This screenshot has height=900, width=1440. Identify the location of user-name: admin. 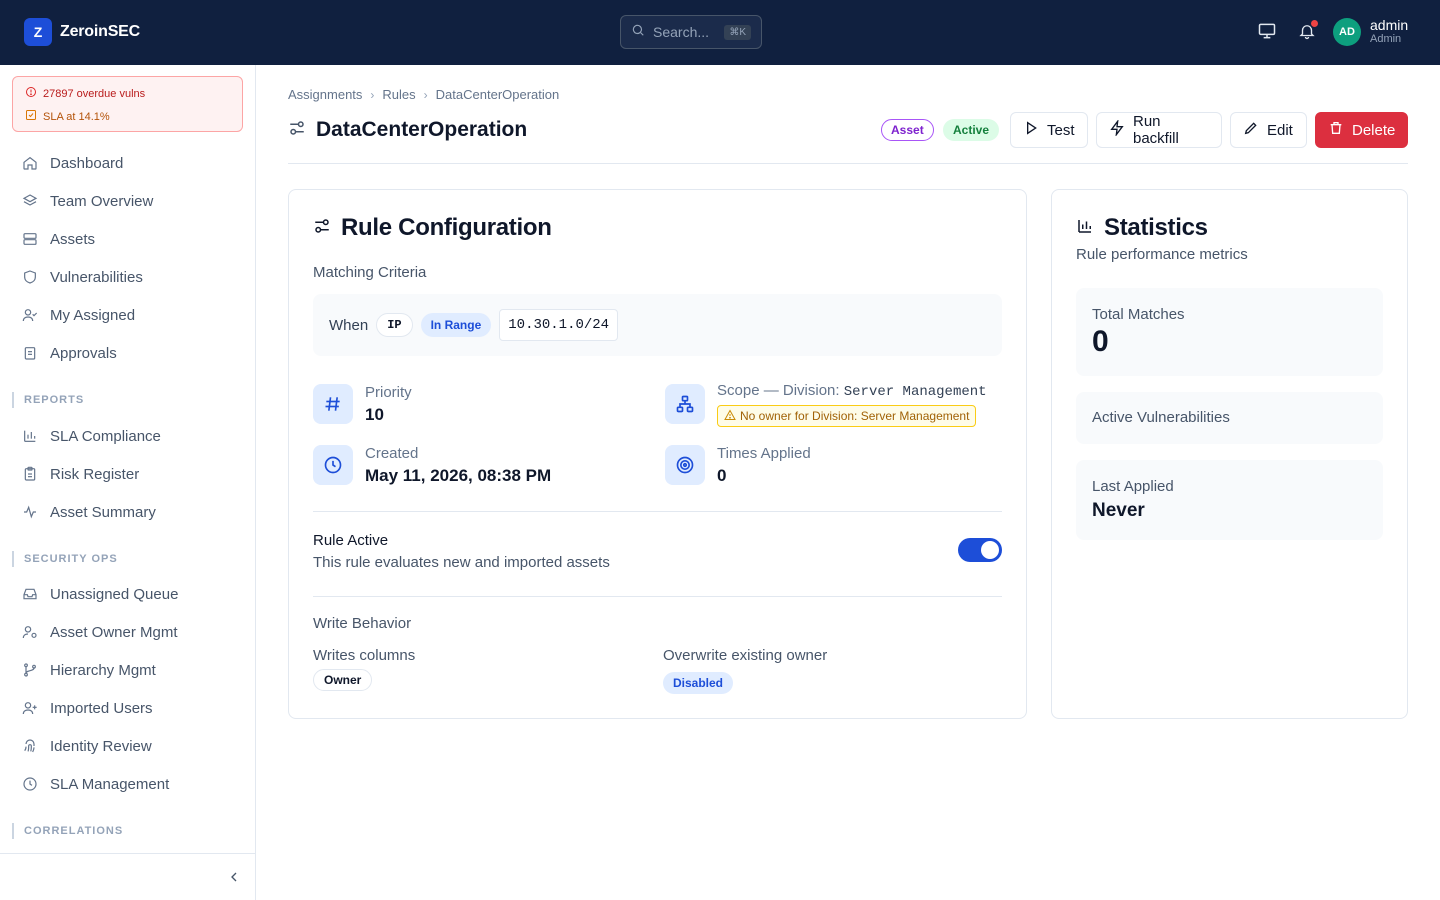
(1389, 25).